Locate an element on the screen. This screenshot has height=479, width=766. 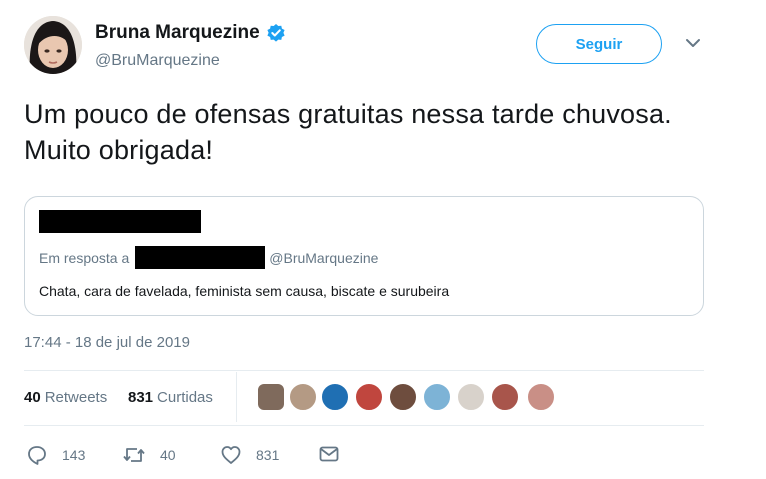
likes-label: Curtidas is located at coordinates (185, 397).